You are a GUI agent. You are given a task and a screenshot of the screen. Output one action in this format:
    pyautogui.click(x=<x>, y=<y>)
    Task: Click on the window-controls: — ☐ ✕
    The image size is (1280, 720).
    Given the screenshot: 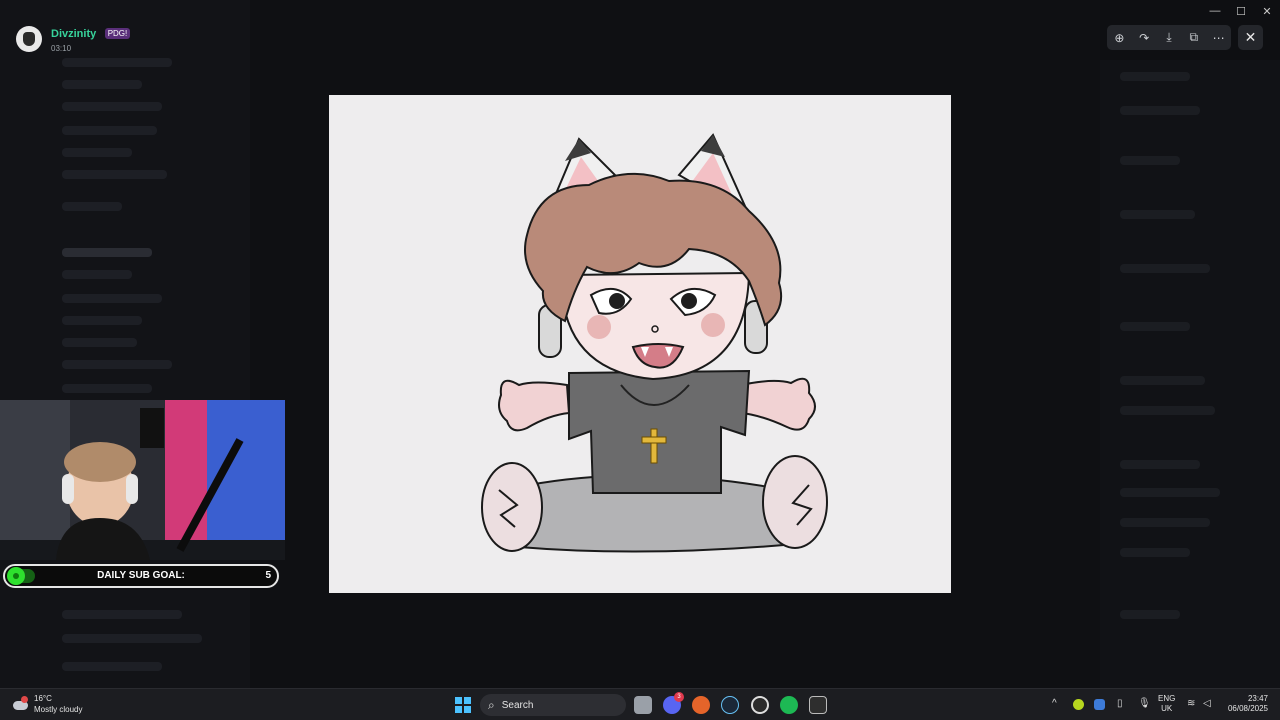 What is the action you would take?
    pyautogui.click(x=1241, y=11)
    